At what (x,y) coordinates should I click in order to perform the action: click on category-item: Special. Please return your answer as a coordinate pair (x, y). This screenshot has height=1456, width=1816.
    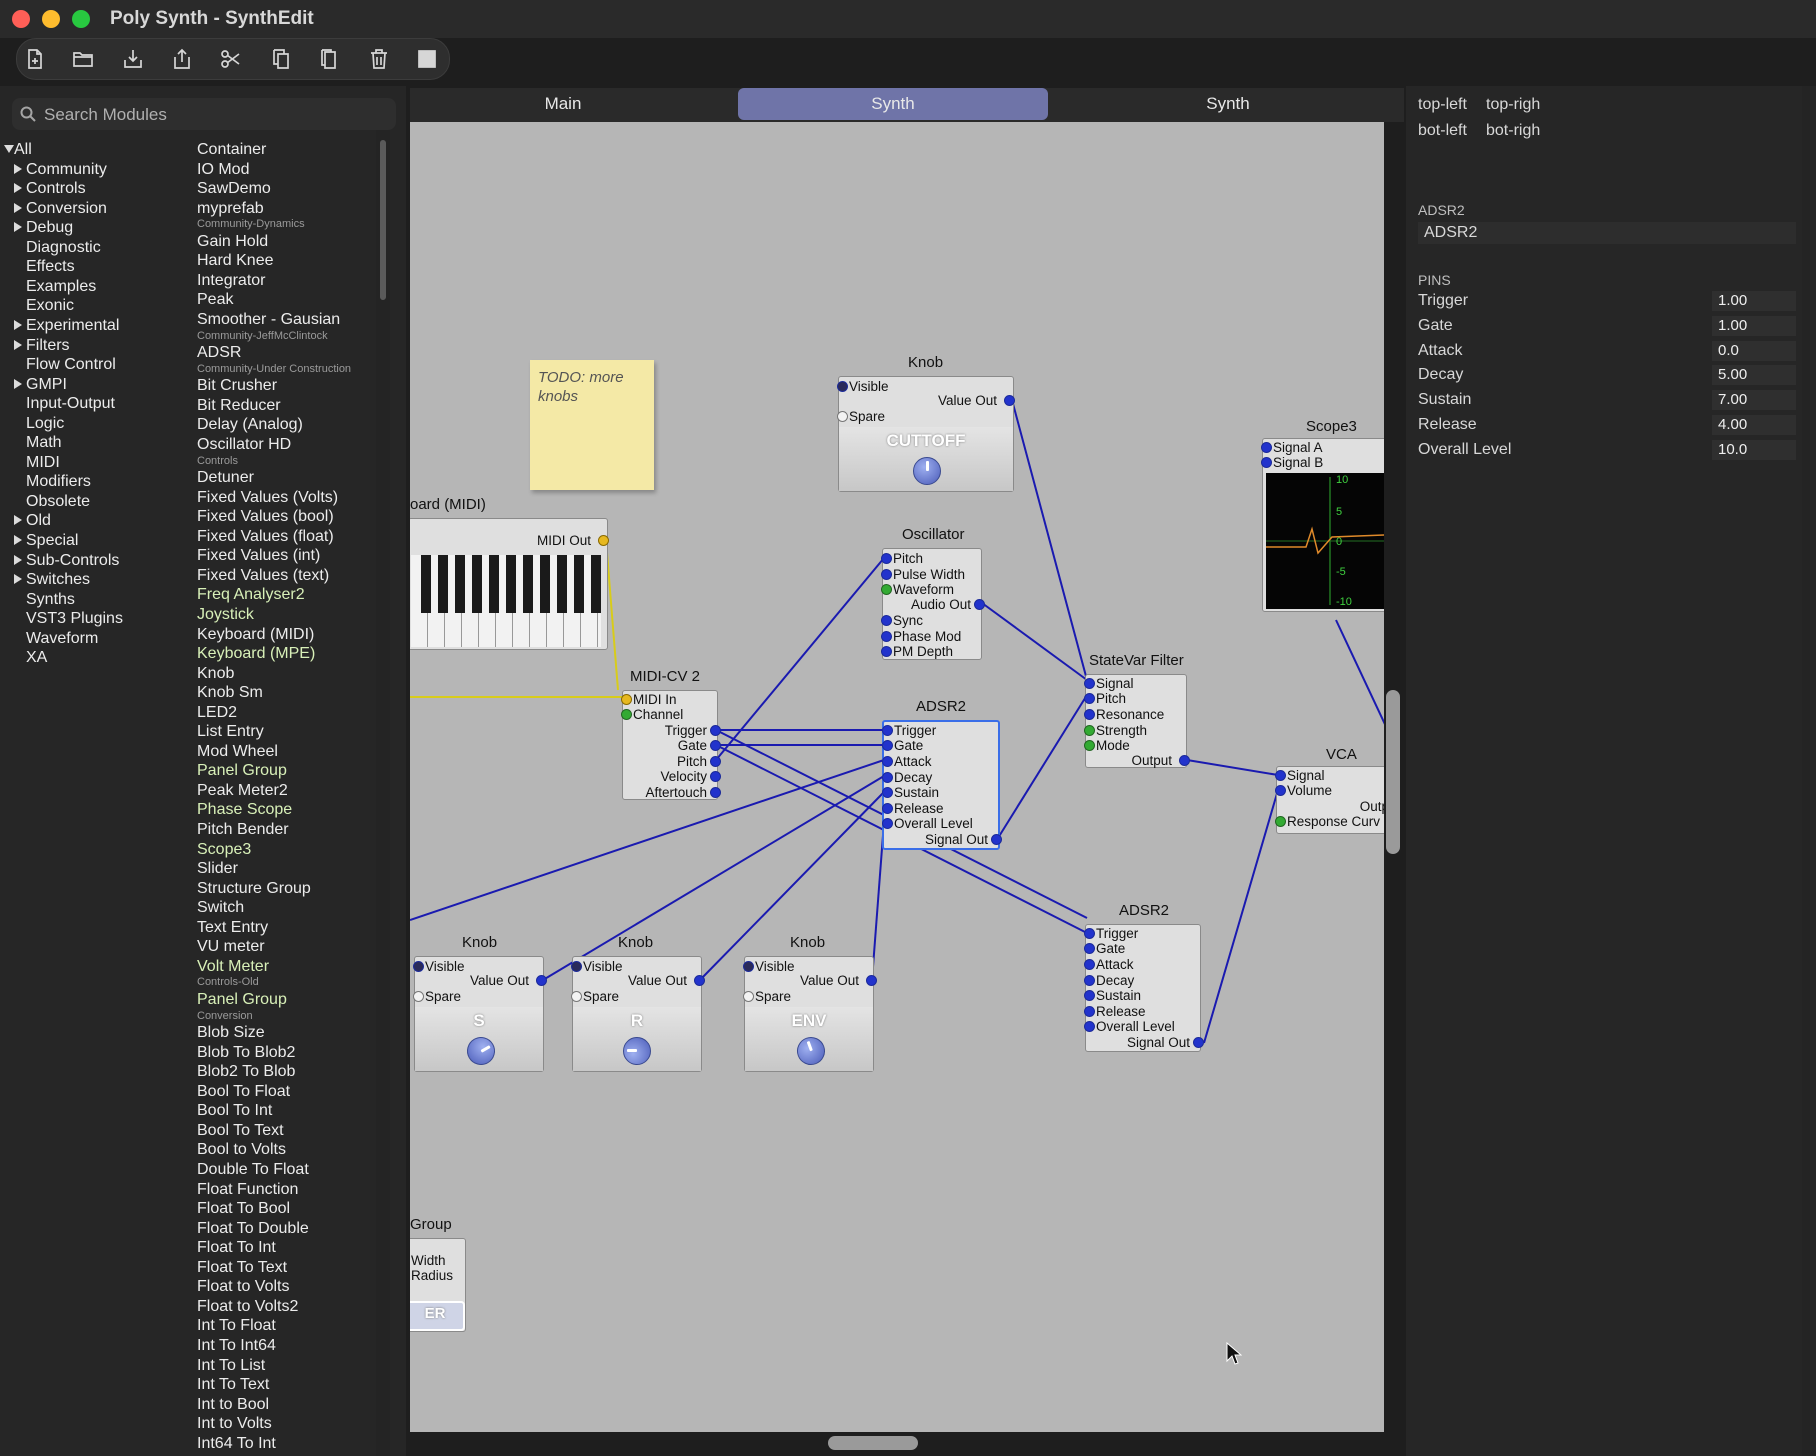
    Looking at the image, I should click on (46, 540).